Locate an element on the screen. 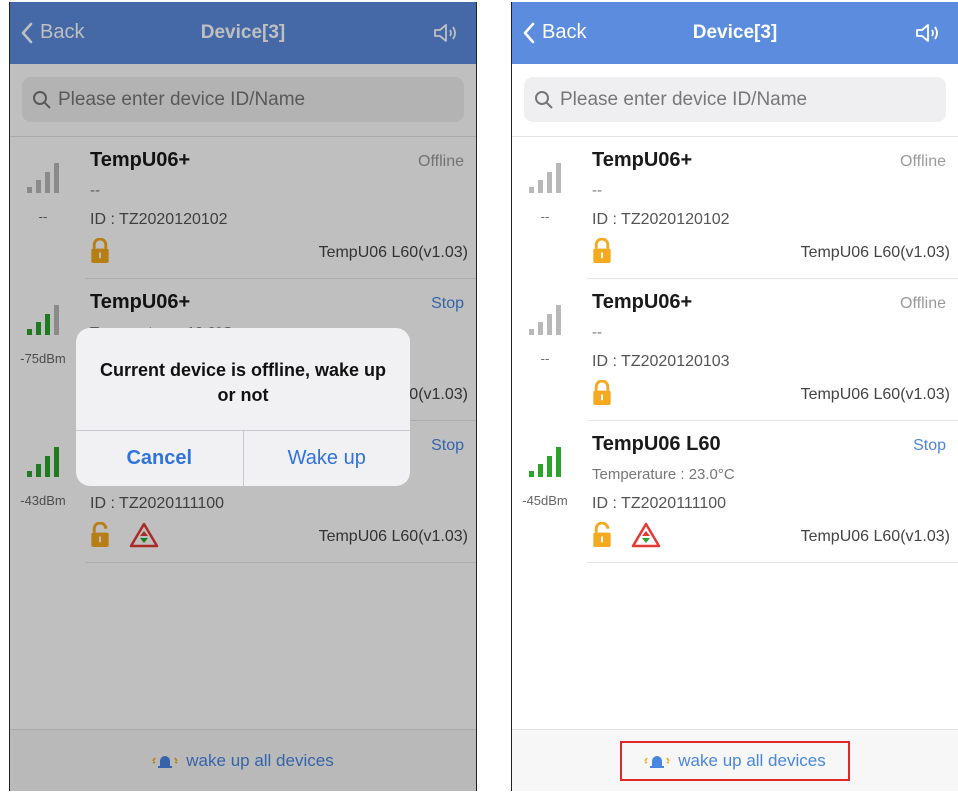 This screenshot has height=793, width=958. wake-all-label: wake up all devices is located at coordinates (752, 760).